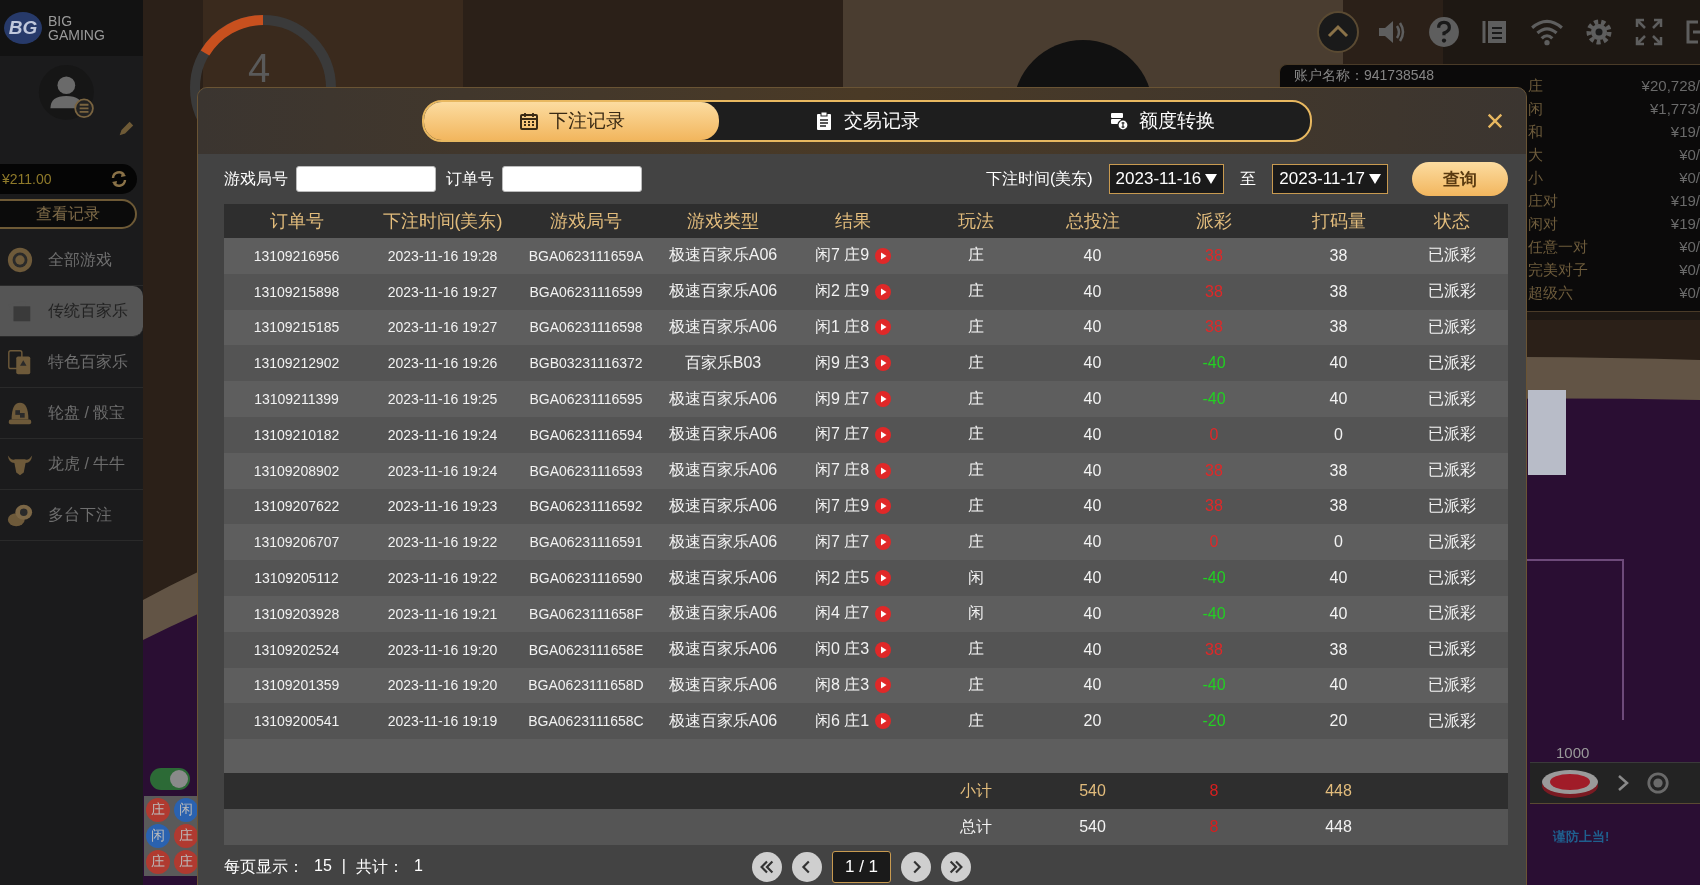 Image resolution: width=1700 pixels, height=885 pixels. What do you see at coordinates (1452, 221) in the screenshot?
I see `column-header: 状态` at bounding box center [1452, 221].